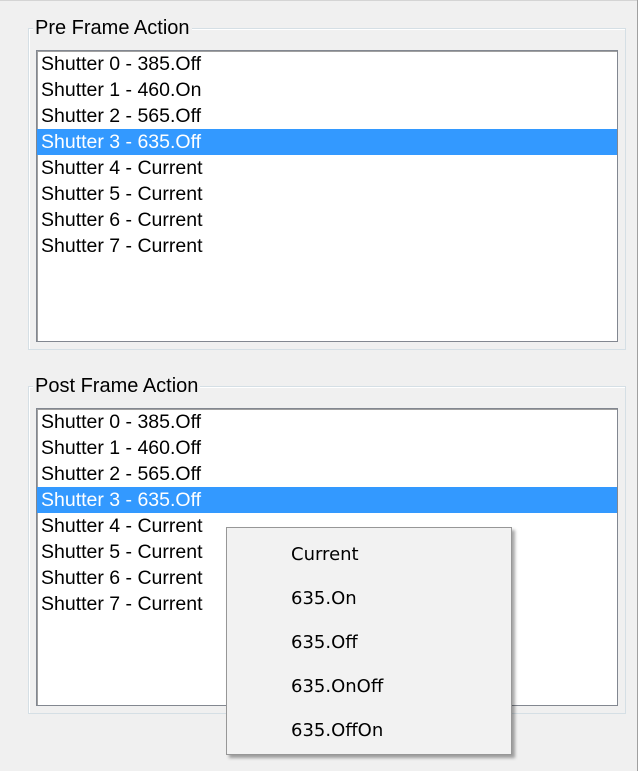 This screenshot has width=640, height=771. I want to click on pre-frame-action-title: Pre Frame Action, so click(112, 28).